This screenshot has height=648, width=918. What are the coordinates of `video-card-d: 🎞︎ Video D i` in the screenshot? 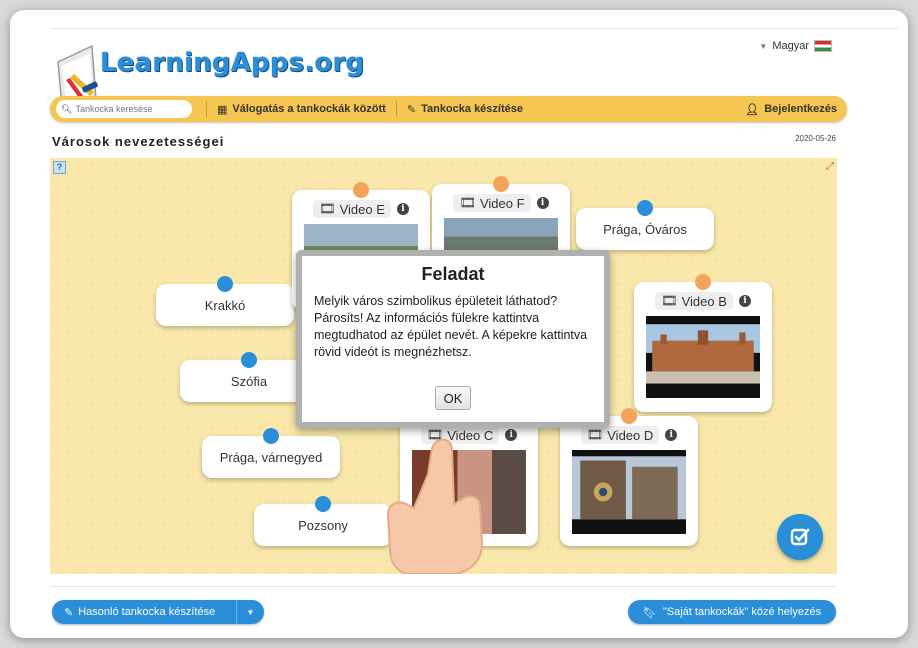 It's located at (629, 477).